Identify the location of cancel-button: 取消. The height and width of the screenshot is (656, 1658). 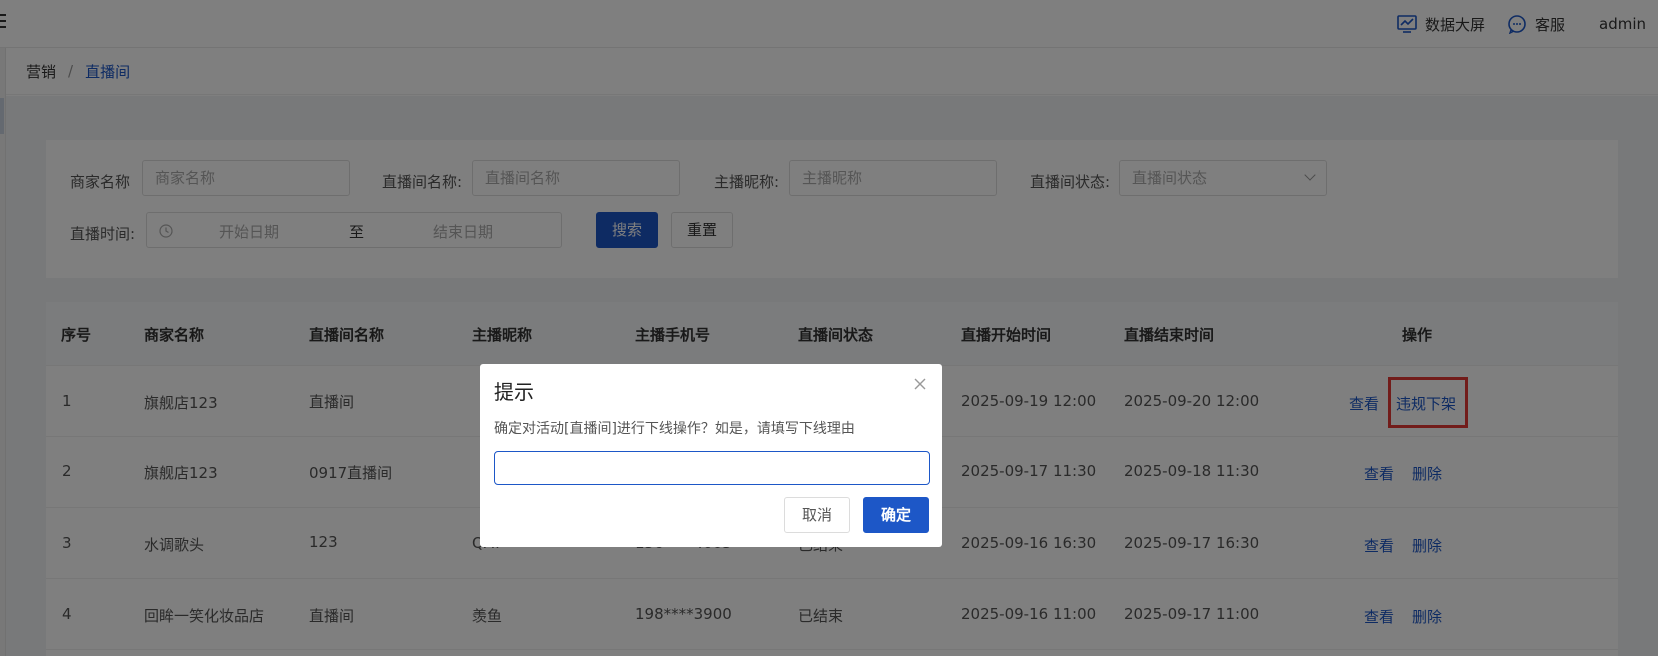
(817, 515).